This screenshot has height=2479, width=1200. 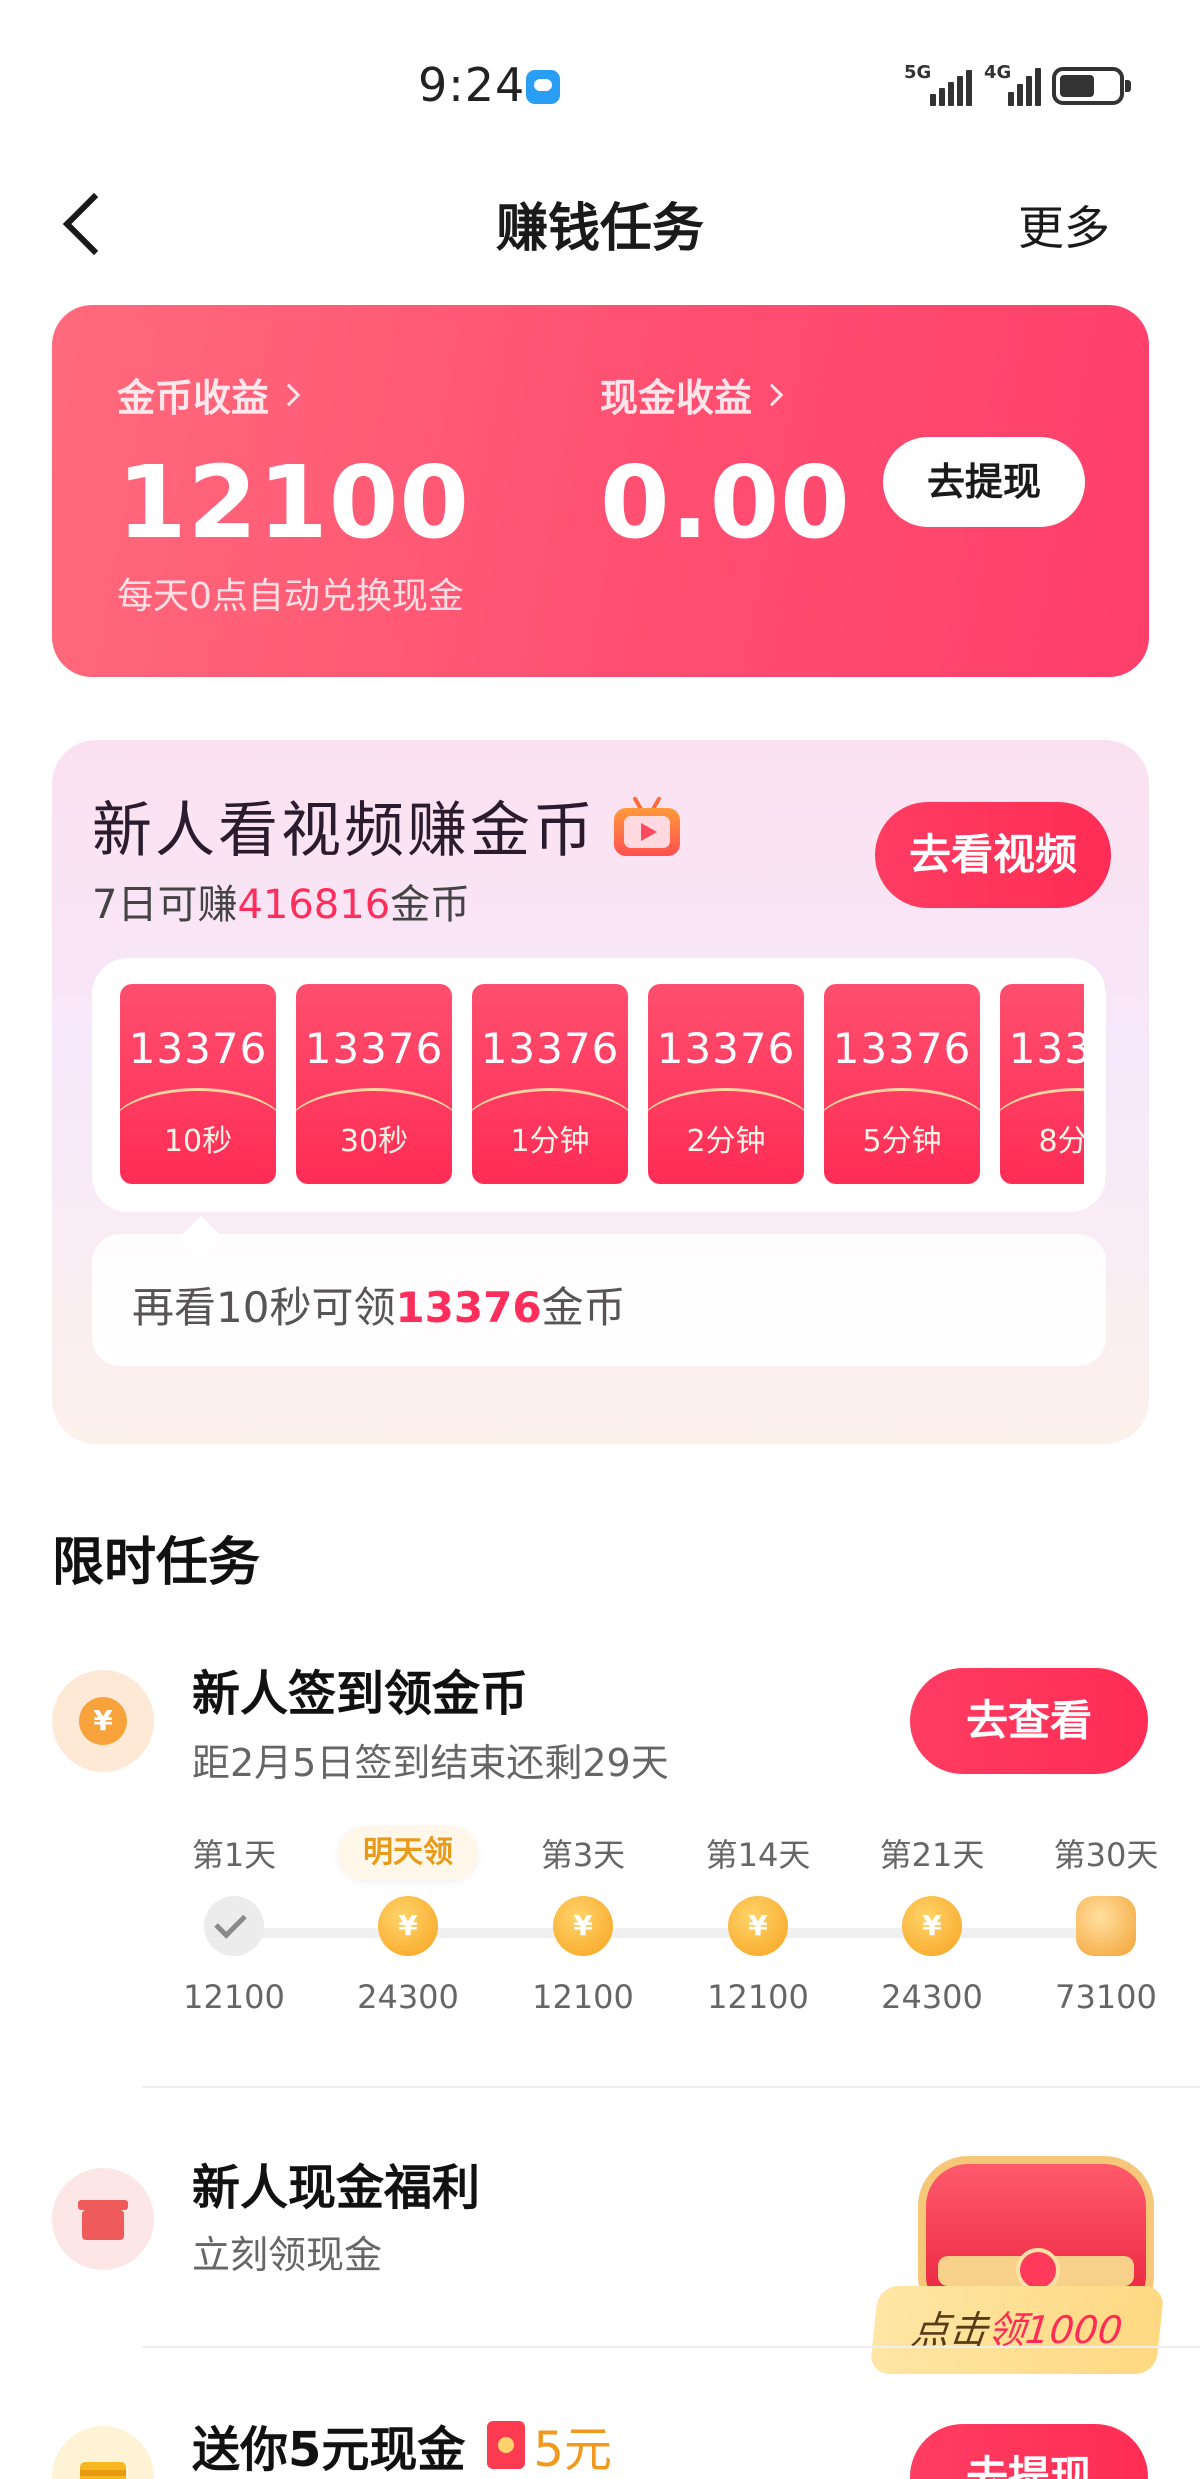 I want to click on coin-earnings-value: 12100, so click(x=293, y=502).